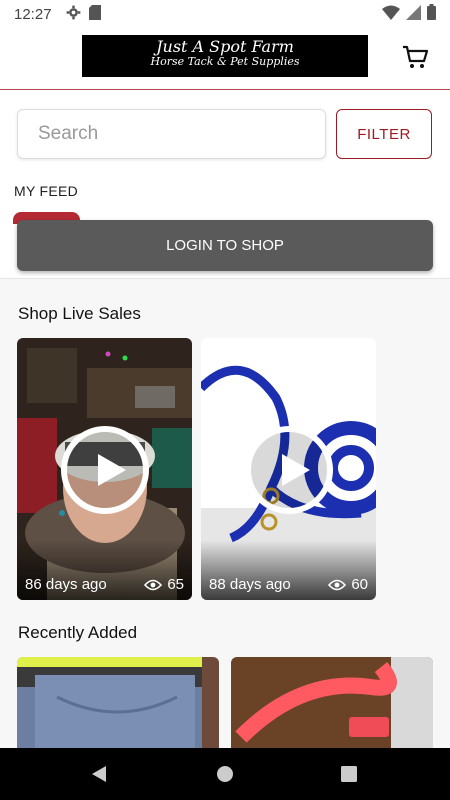  What do you see at coordinates (99, 774) in the screenshot?
I see `back-icon` at bounding box center [99, 774].